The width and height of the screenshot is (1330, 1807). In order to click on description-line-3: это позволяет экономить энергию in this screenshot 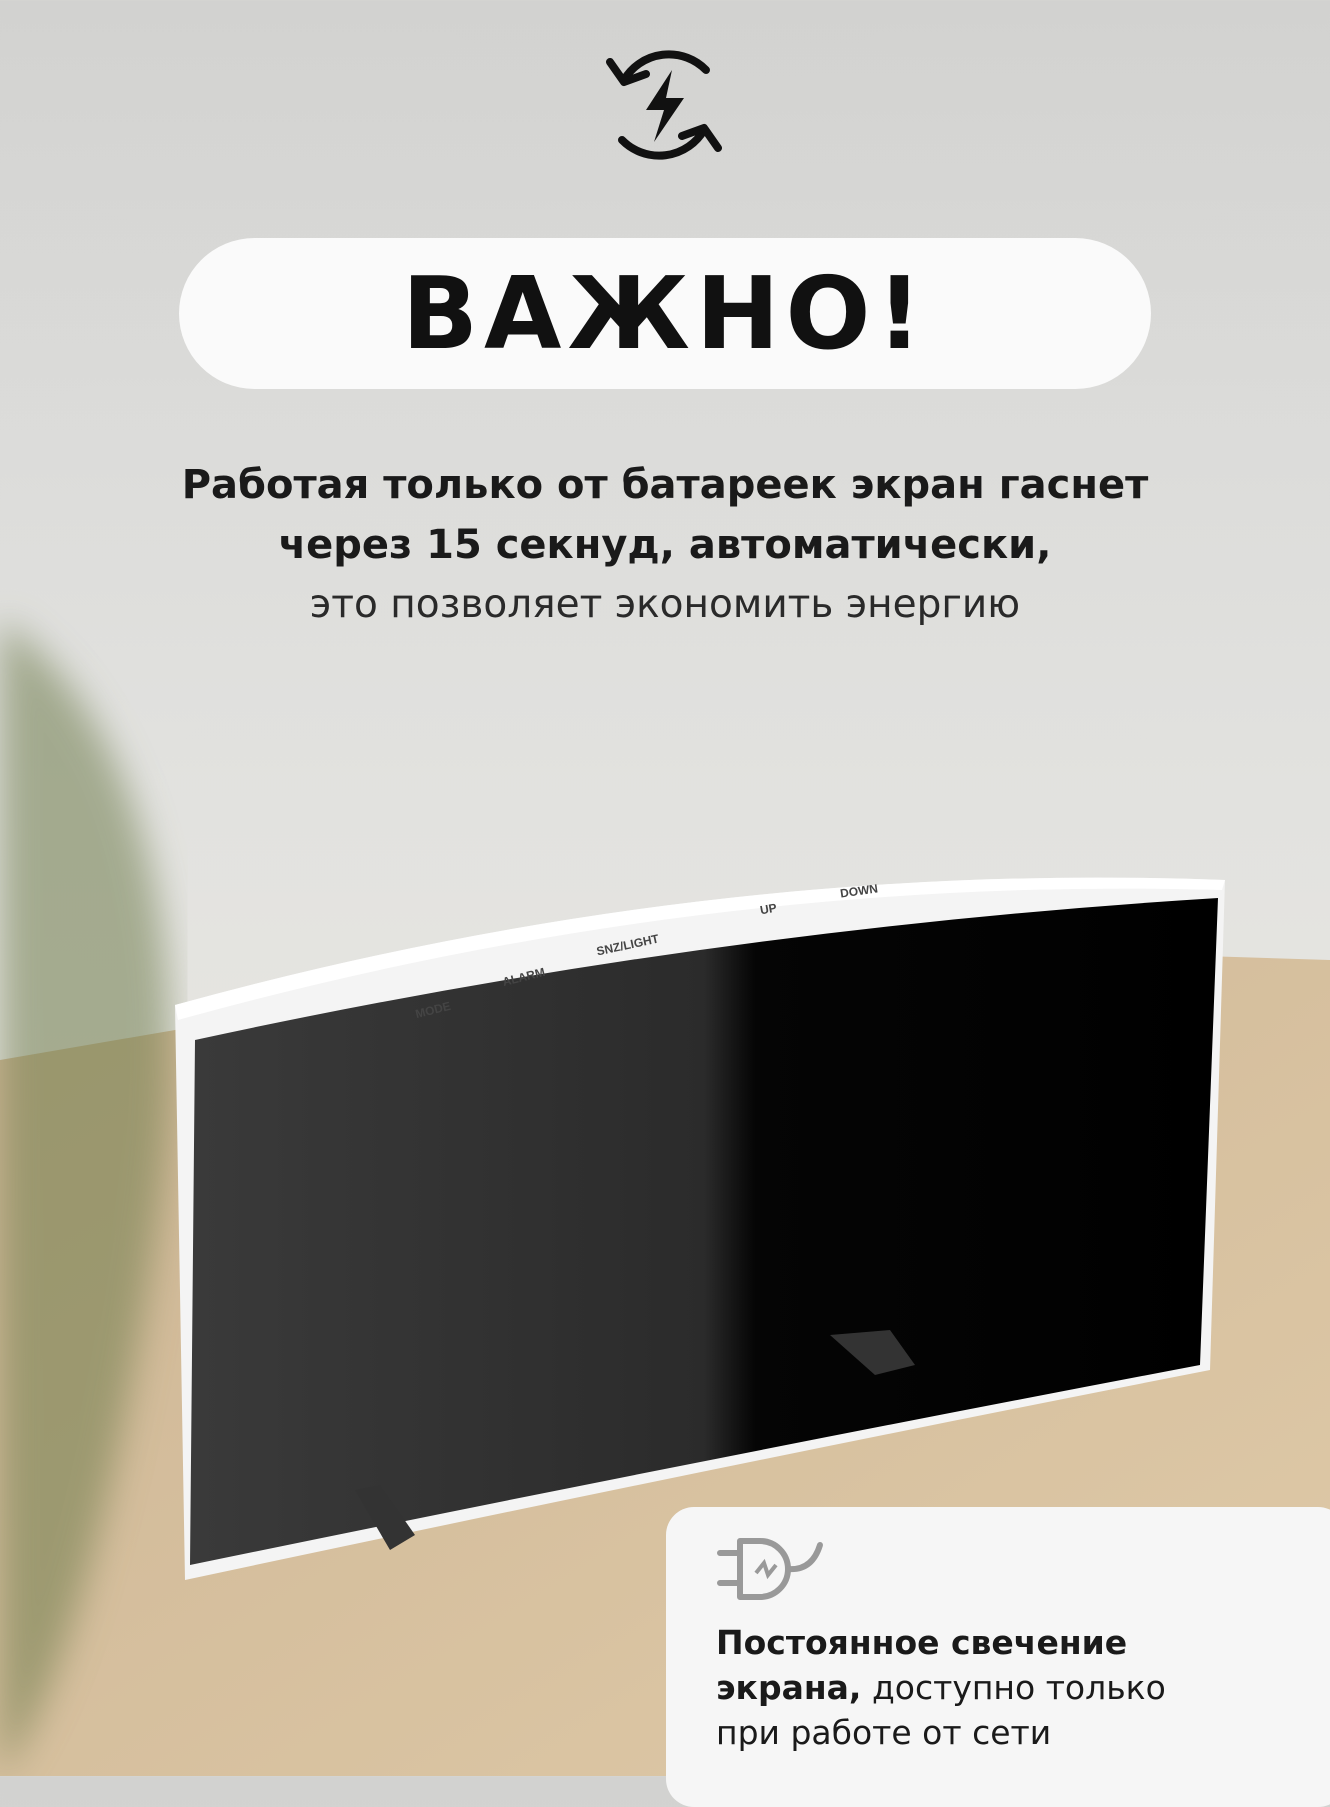, I will do `click(665, 604)`.